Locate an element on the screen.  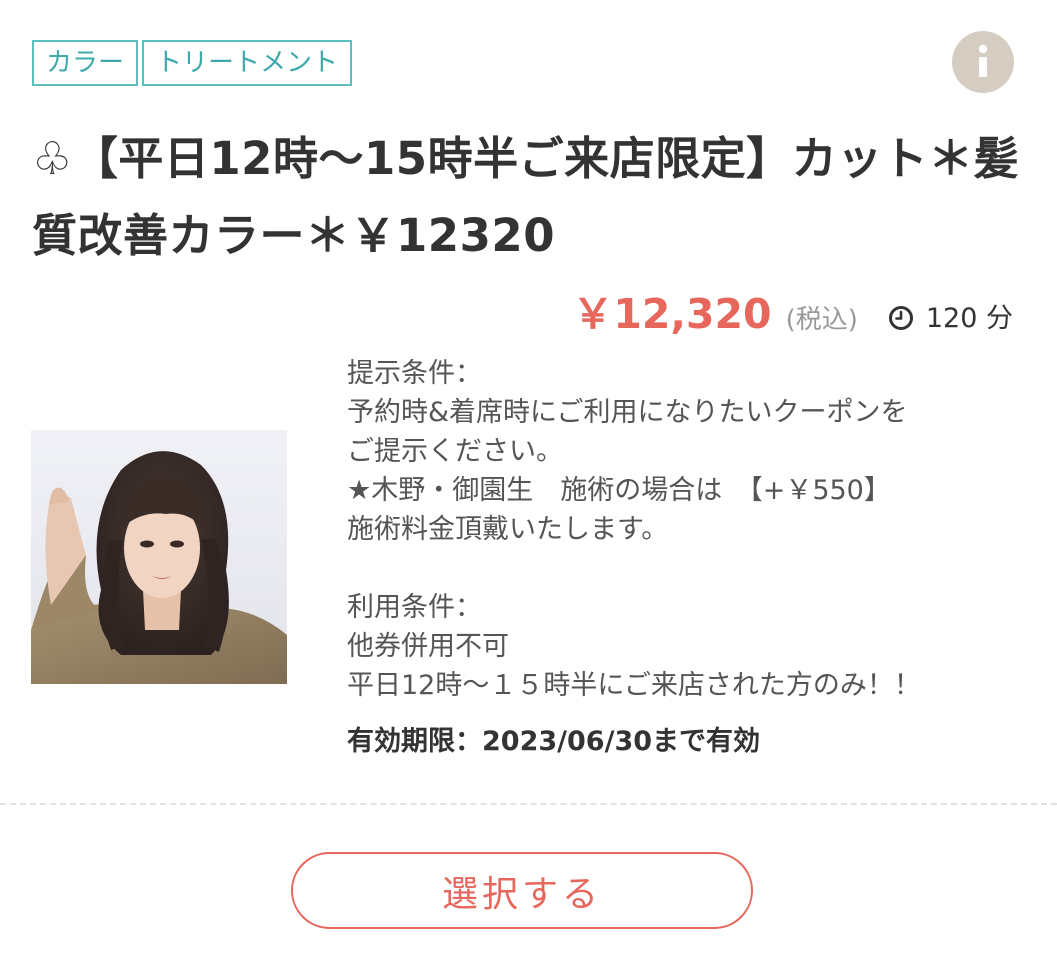
validity-period: 有効期限：2023/06/30まで有効 is located at coordinates (554, 741).